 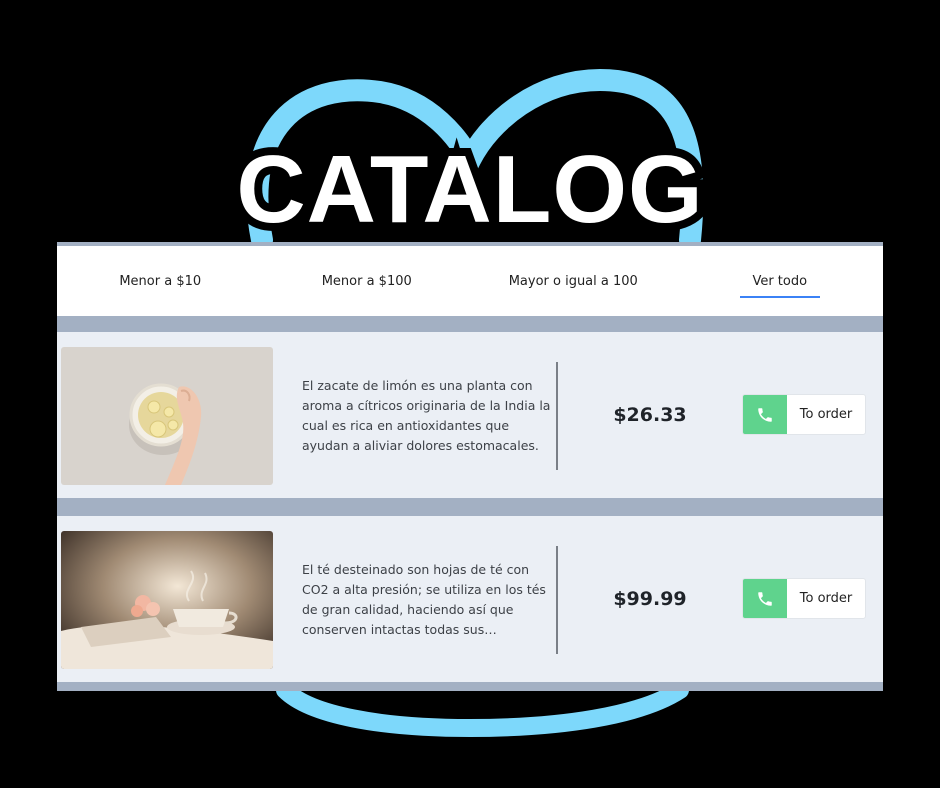 What do you see at coordinates (469, 190) in the screenshot?
I see `catalog-title: CATALOG` at bounding box center [469, 190].